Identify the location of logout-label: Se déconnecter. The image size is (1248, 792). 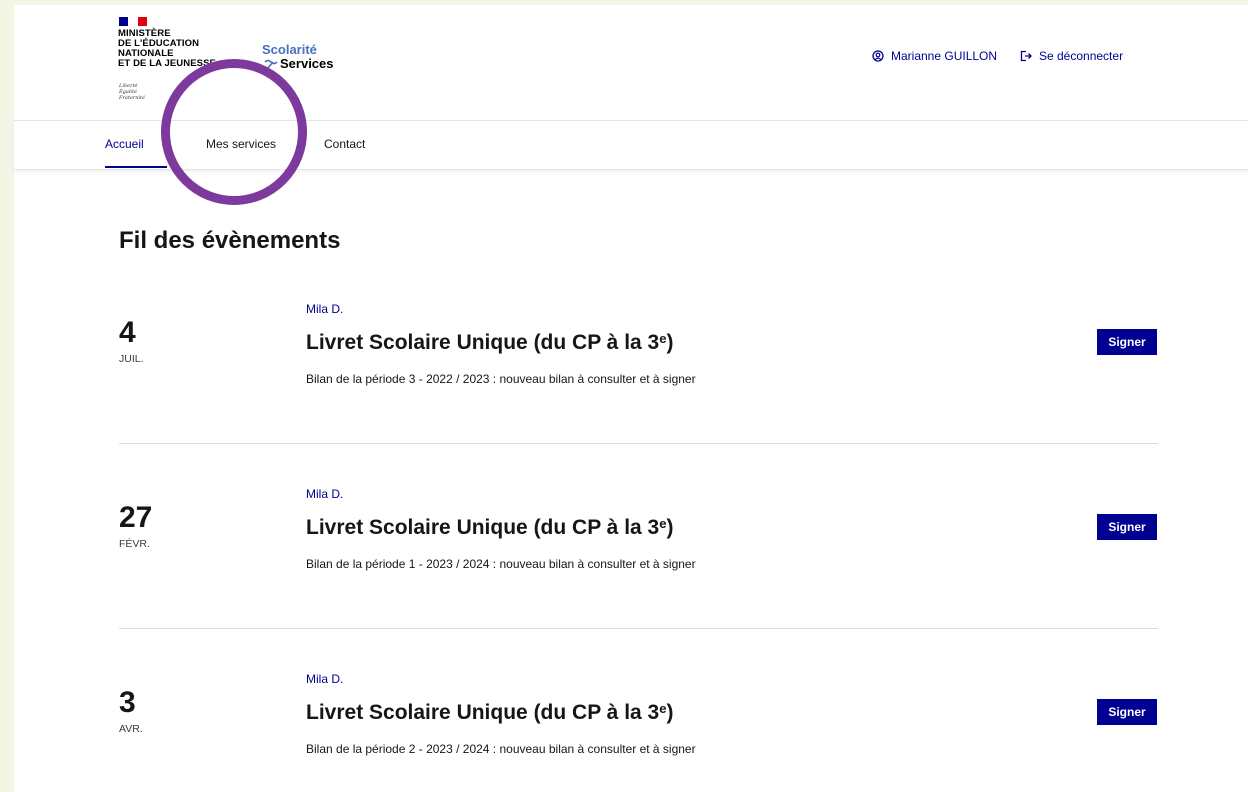
(1081, 56).